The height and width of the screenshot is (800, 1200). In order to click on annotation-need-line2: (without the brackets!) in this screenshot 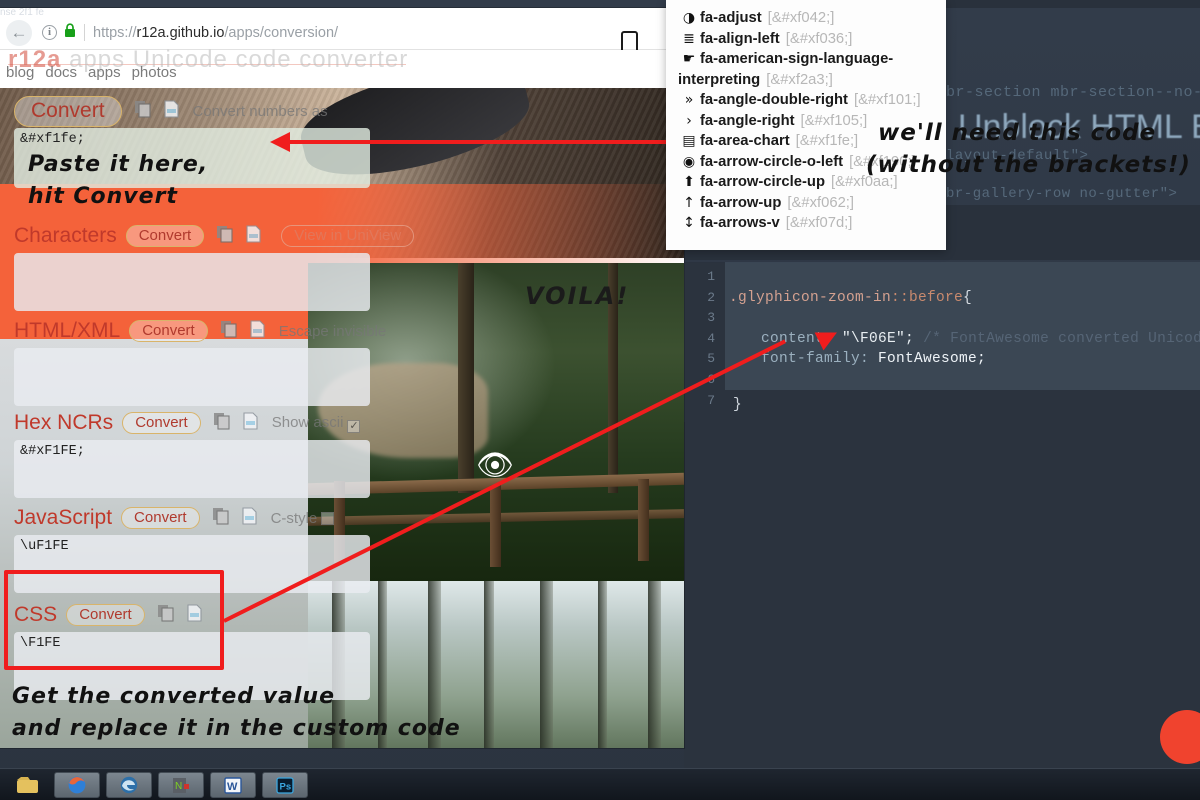, I will do `click(1028, 165)`.